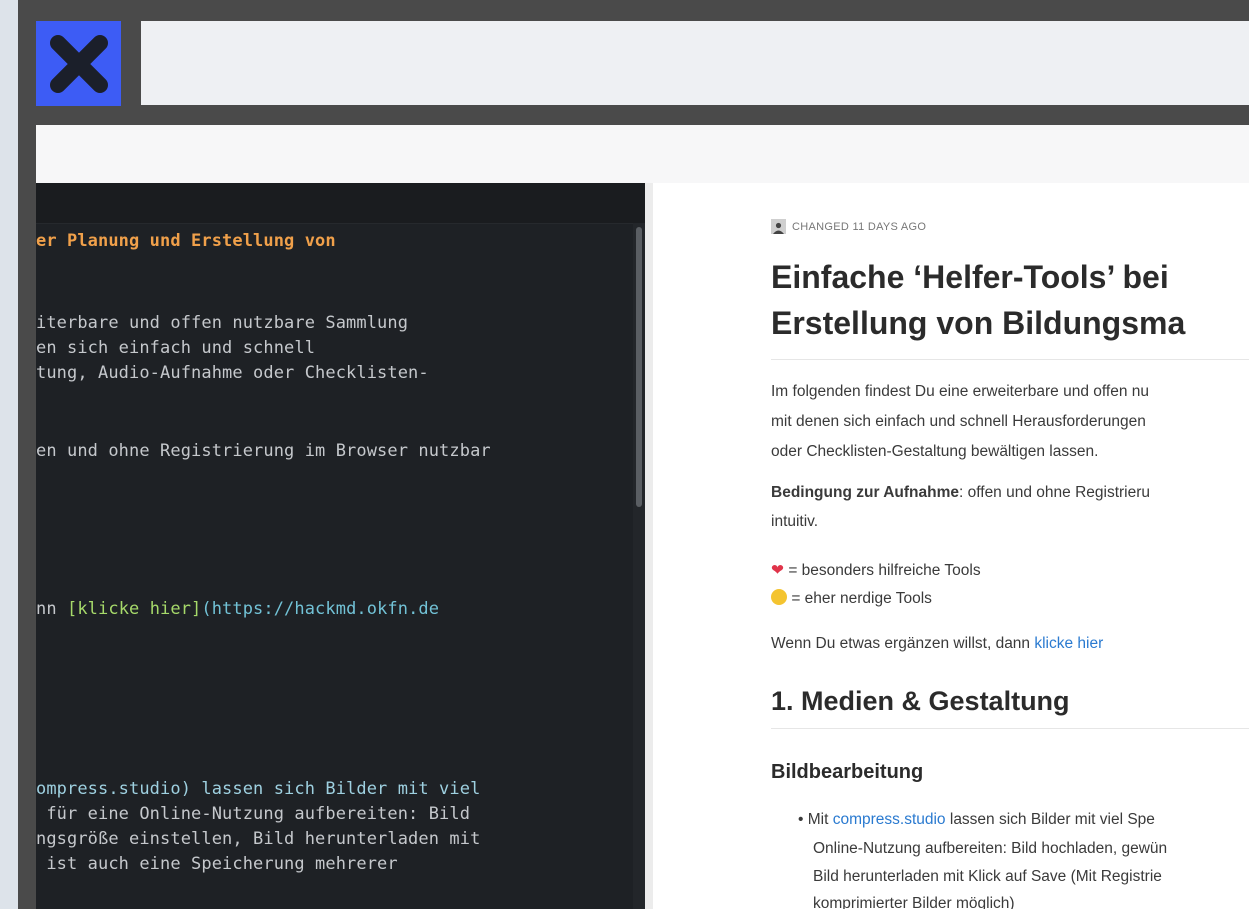  Describe the element at coordinates (847, 772) in the screenshot. I see `subsection-heading: Bildbearbeitung` at that location.